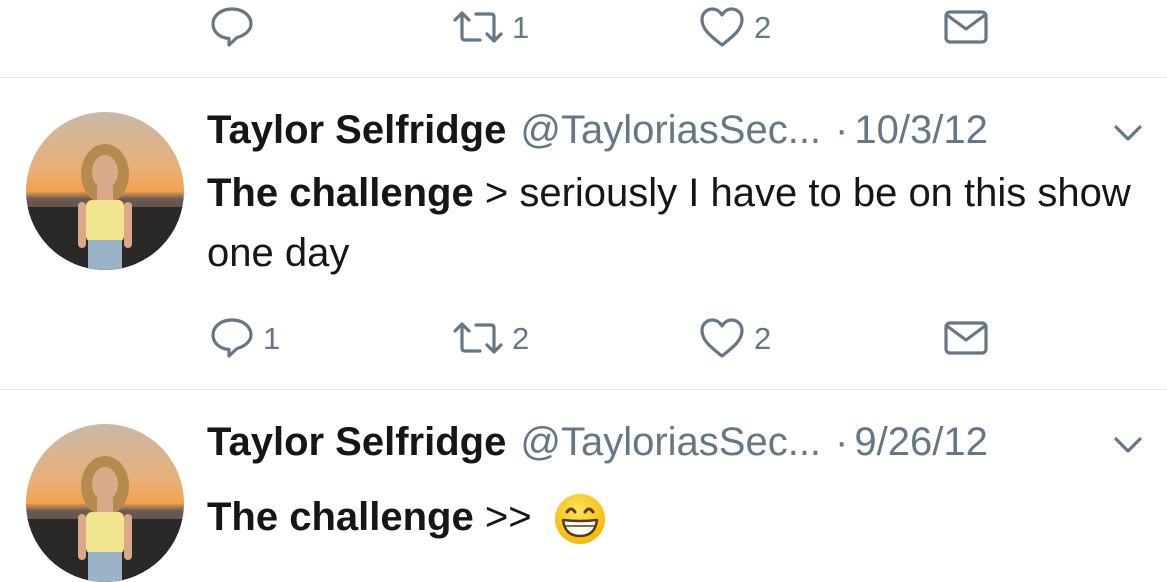  What do you see at coordinates (920, 130) in the screenshot?
I see `tweet-date: 10/3/12` at bounding box center [920, 130].